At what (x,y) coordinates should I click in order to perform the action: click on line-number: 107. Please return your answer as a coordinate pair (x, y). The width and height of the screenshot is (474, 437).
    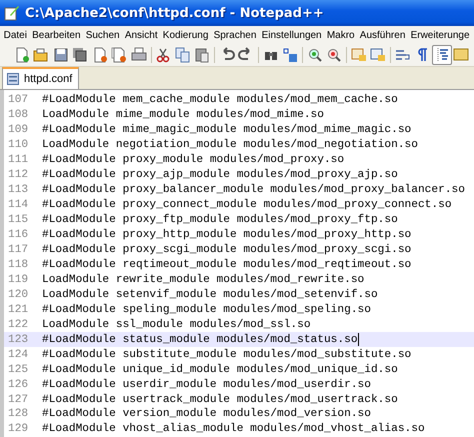
    Looking at the image, I should click on (18, 100).